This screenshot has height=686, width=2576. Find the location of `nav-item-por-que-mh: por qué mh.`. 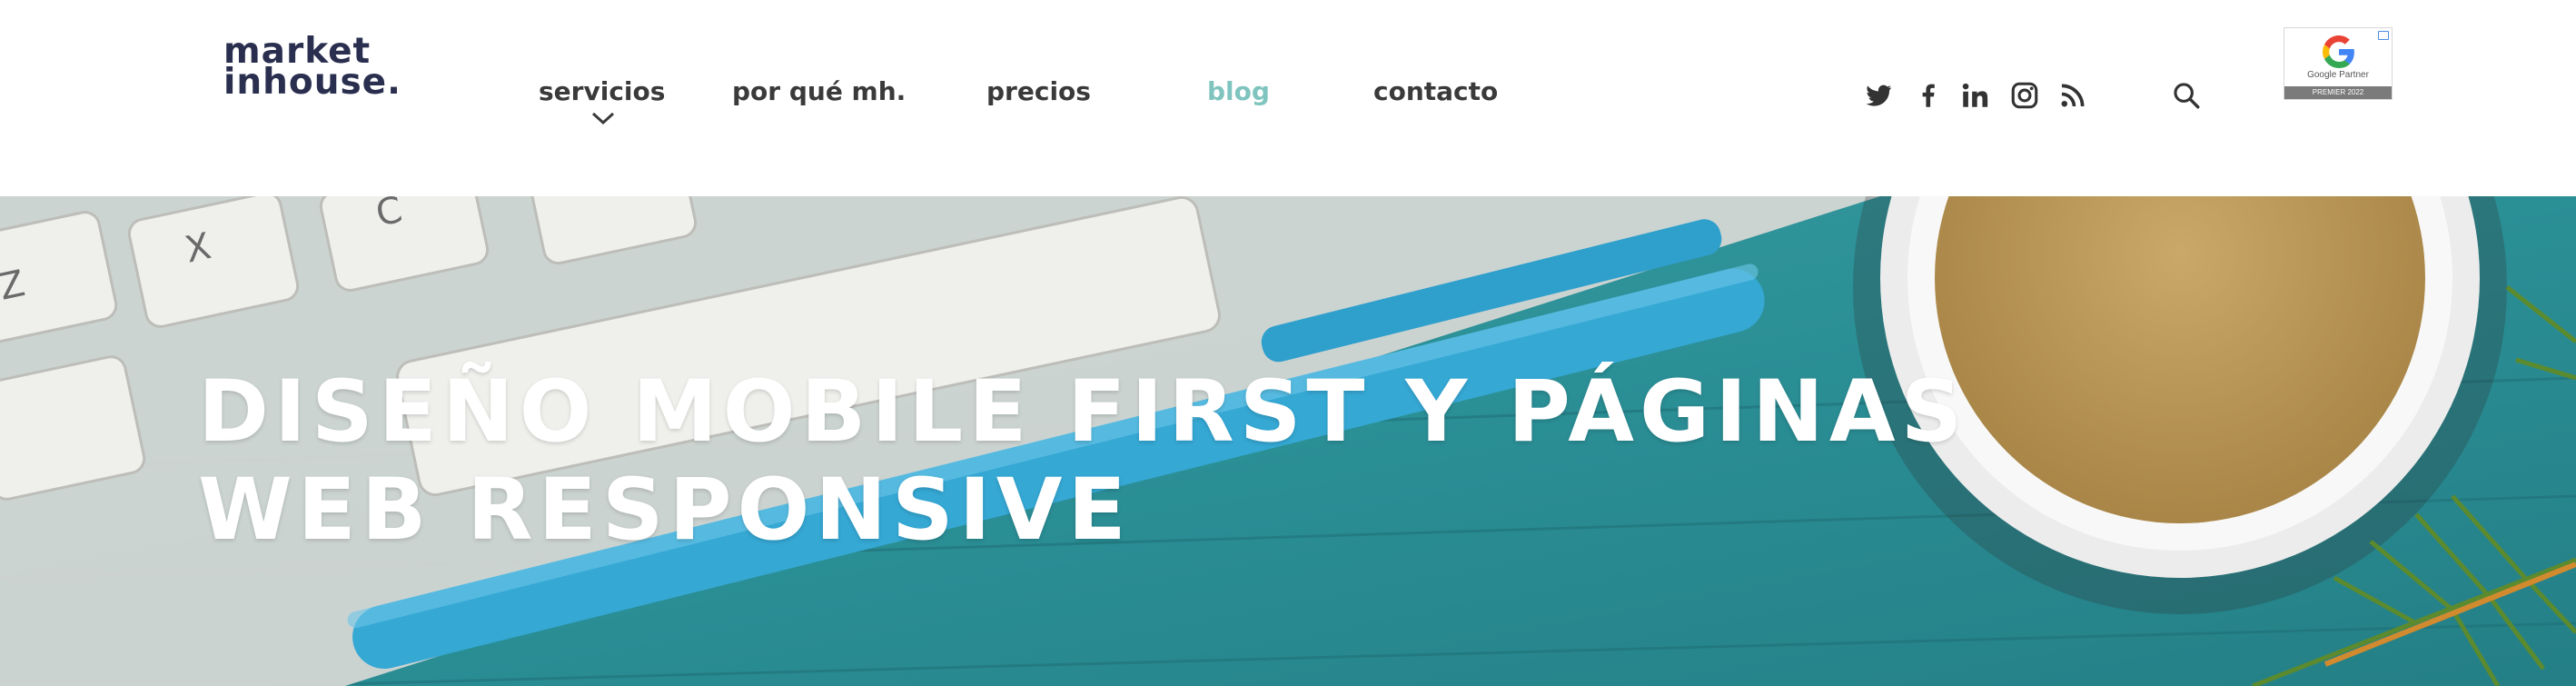

nav-item-por-que-mh: por qué mh. is located at coordinates (819, 91).